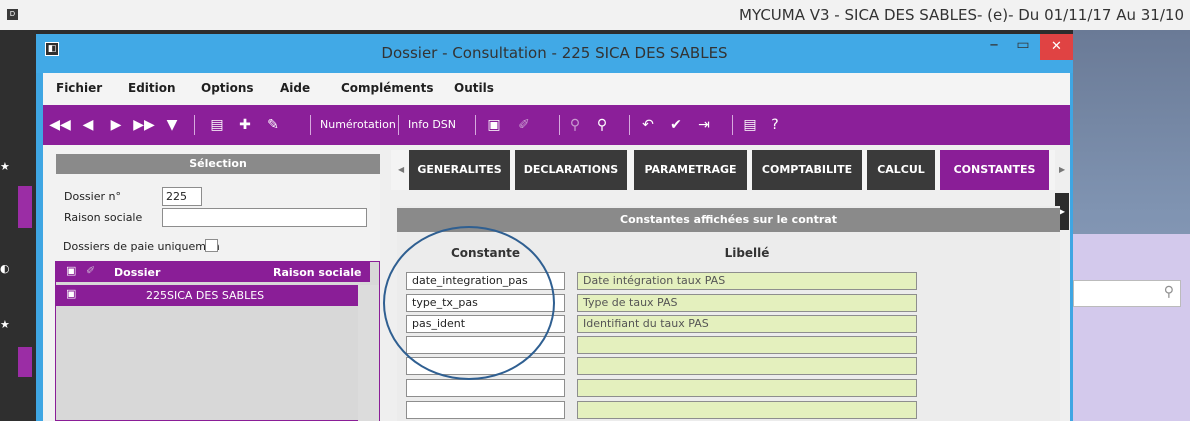 The image size is (1190, 421). Describe the element at coordinates (79, 88) in the screenshot. I see `menu-fichier: Fichier` at that location.